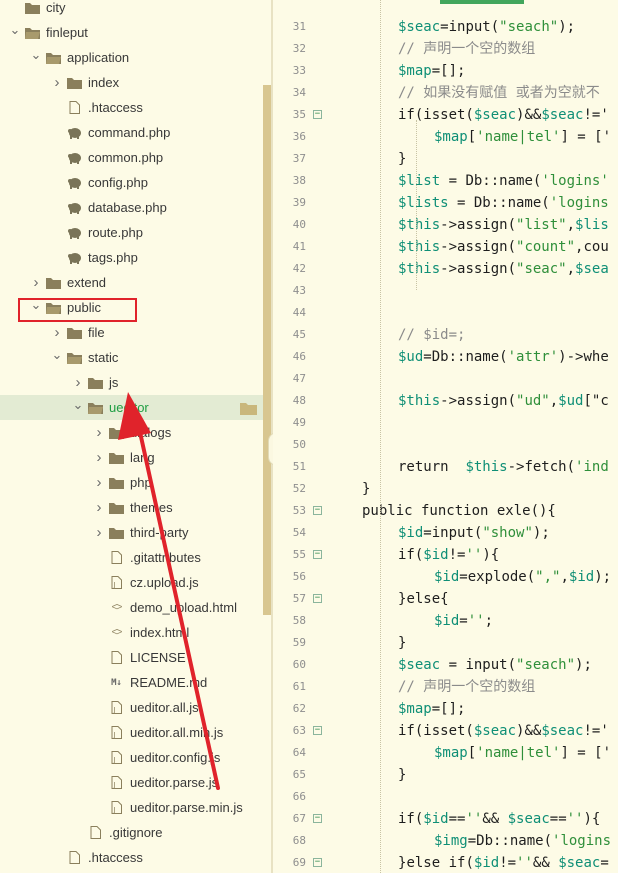 Image resolution: width=618 pixels, height=873 pixels. What do you see at coordinates (131, 232) in the screenshot?
I see `tree-item-route-php: route.php` at bounding box center [131, 232].